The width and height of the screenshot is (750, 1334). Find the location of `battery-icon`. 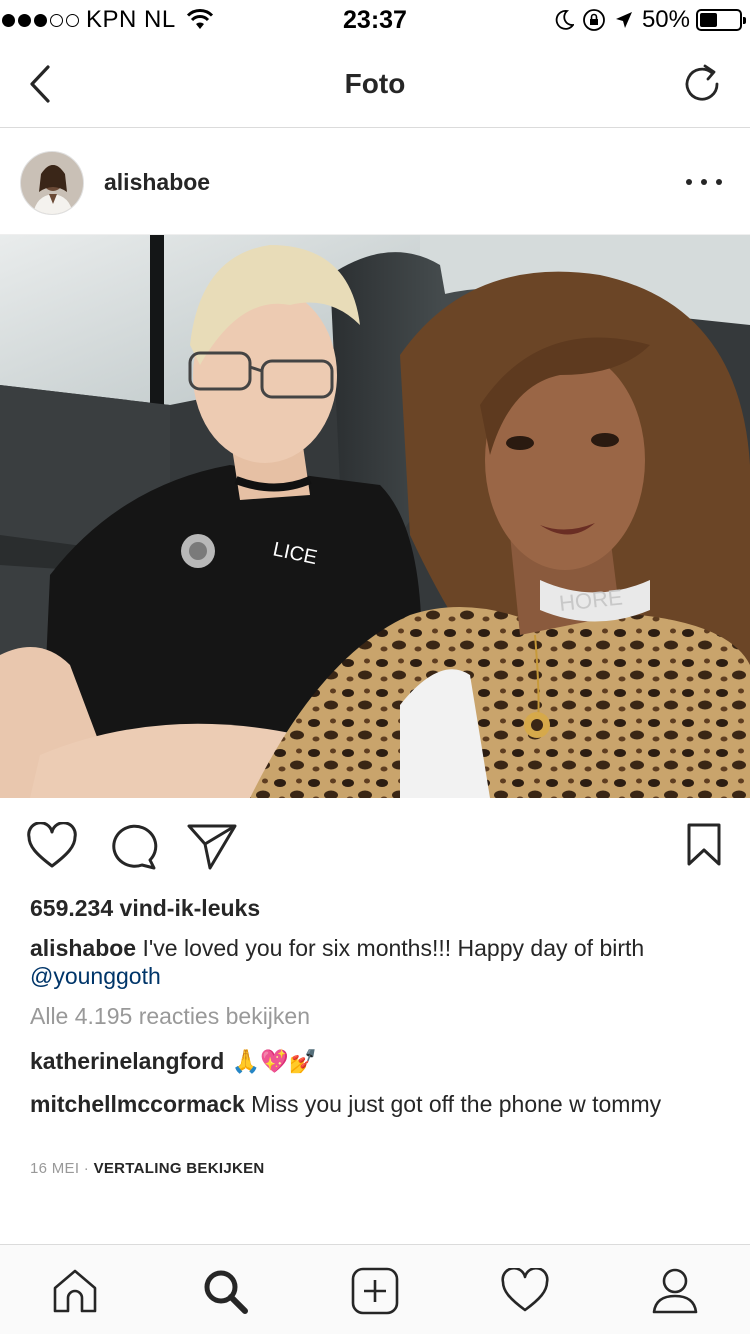

battery-icon is located at coordinates (721, 20).